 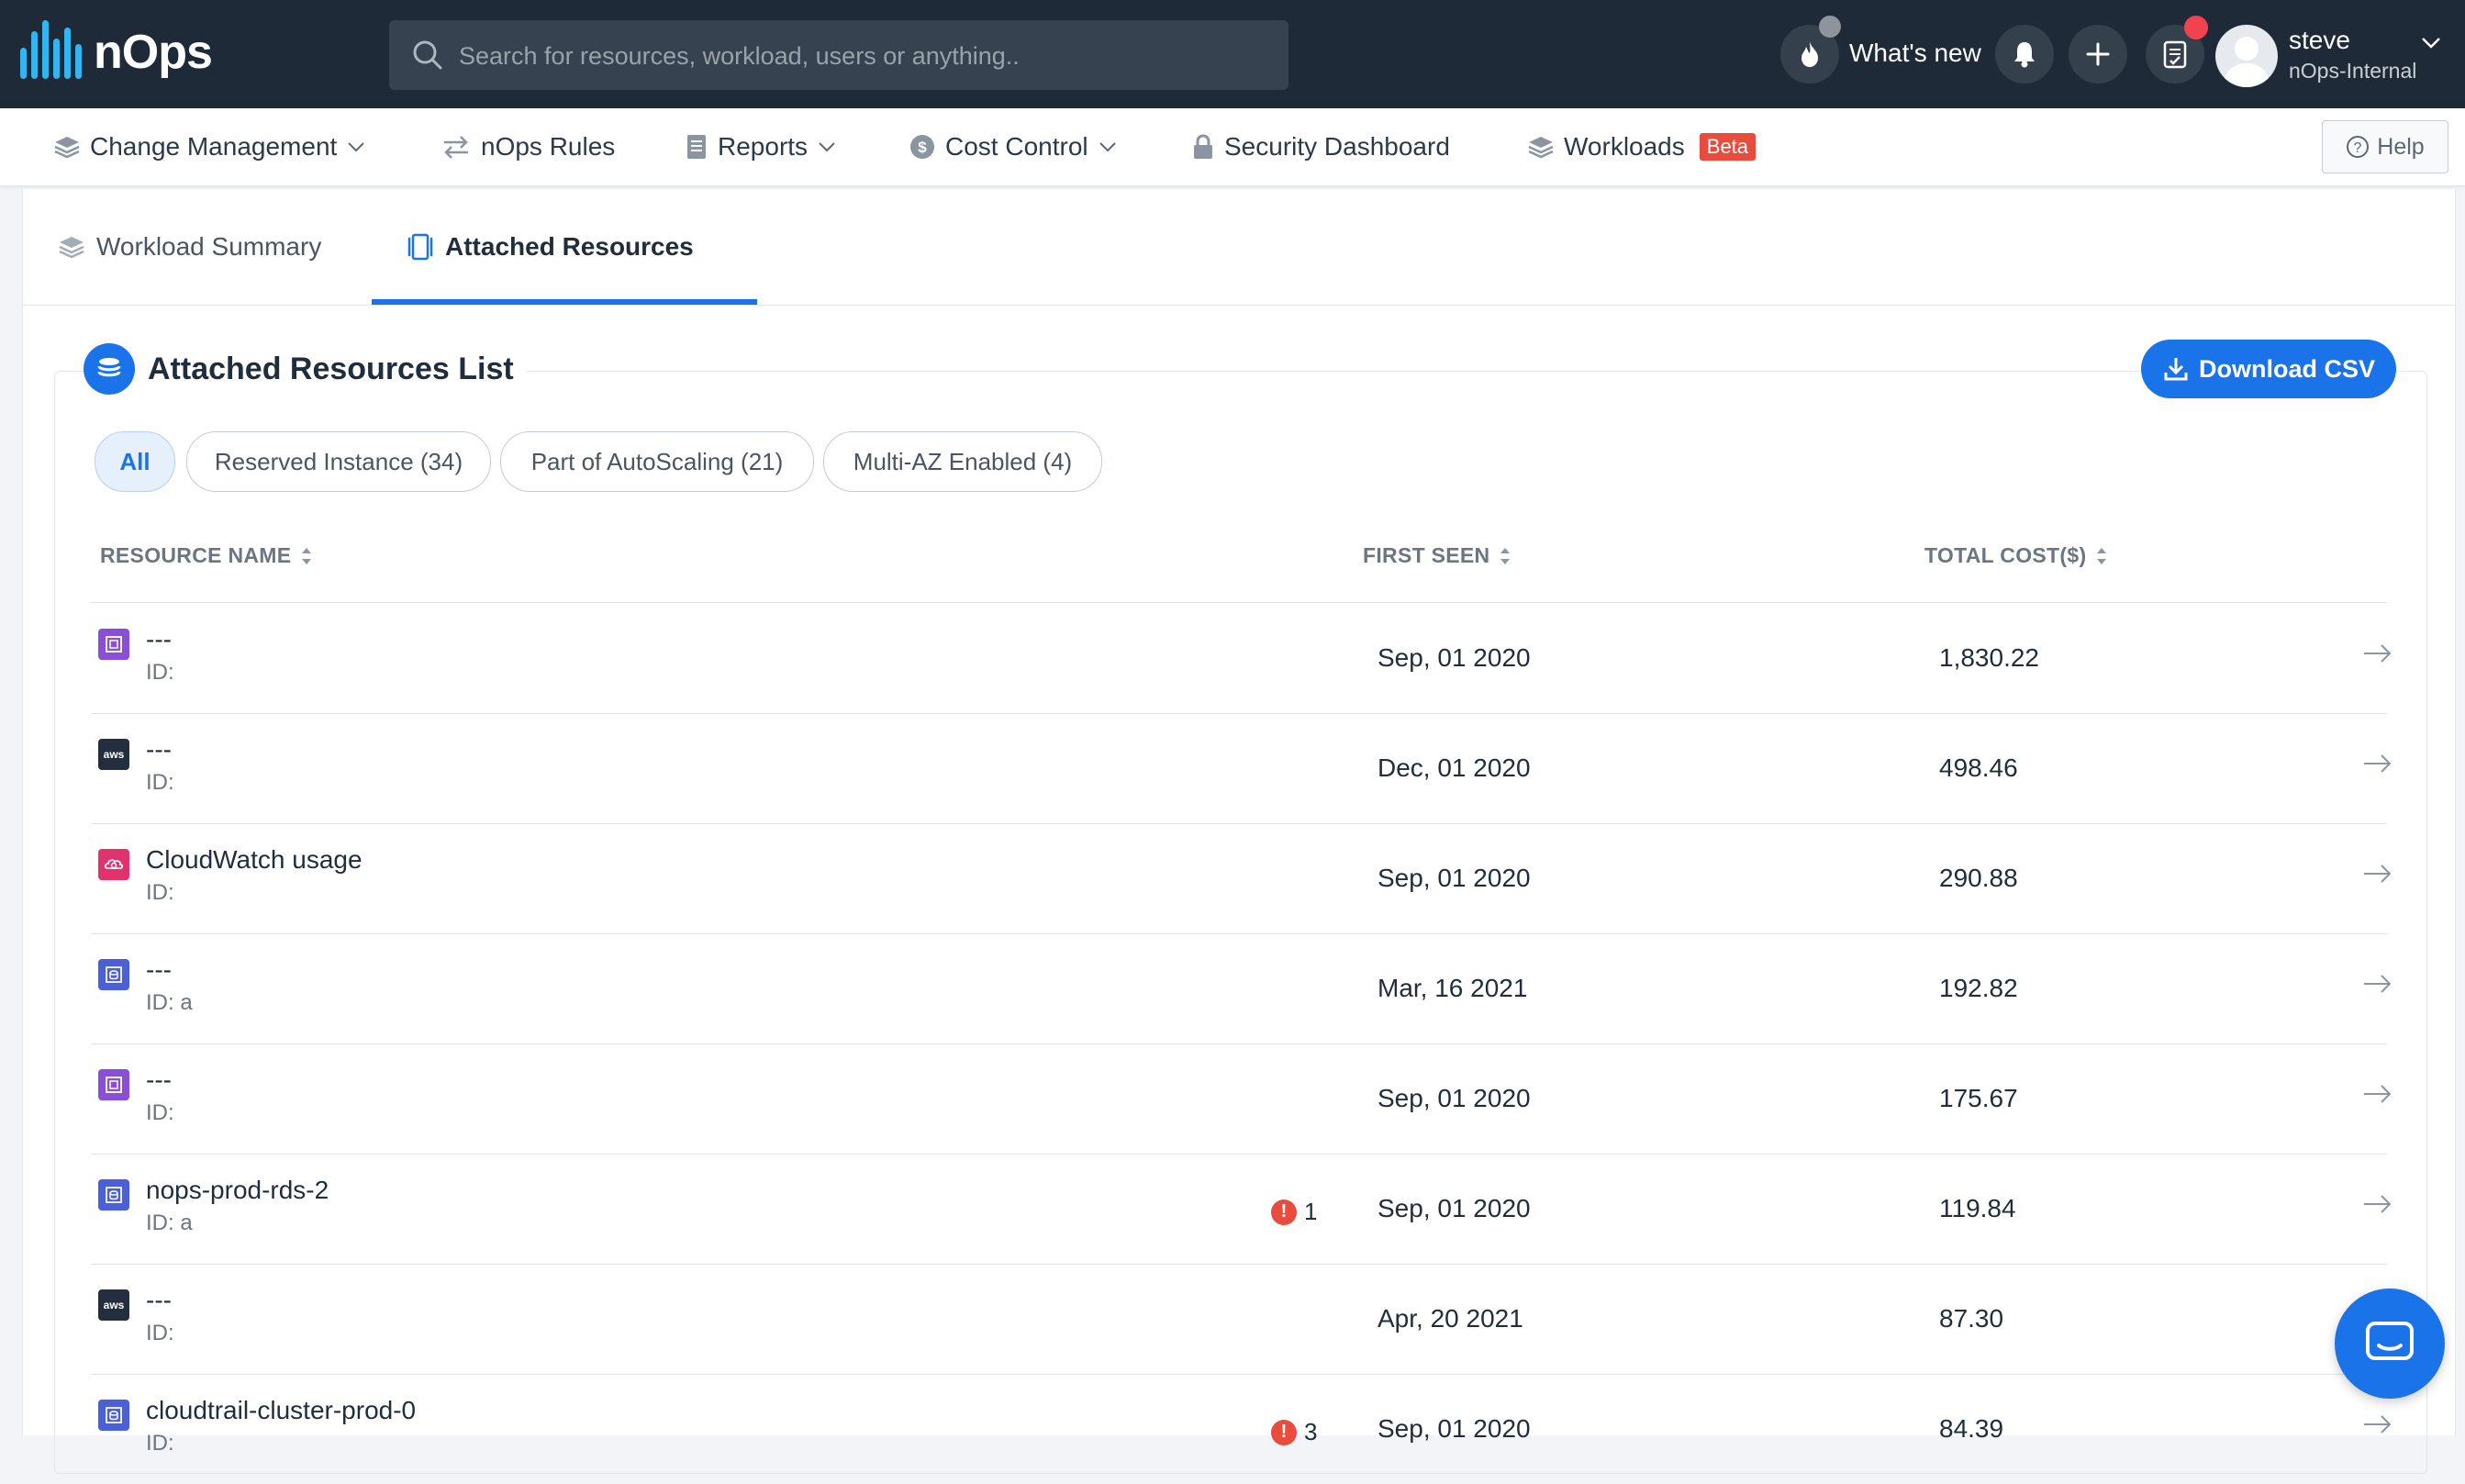 I want to click on beta-badge: Beta, so click(x=1728, y=147).